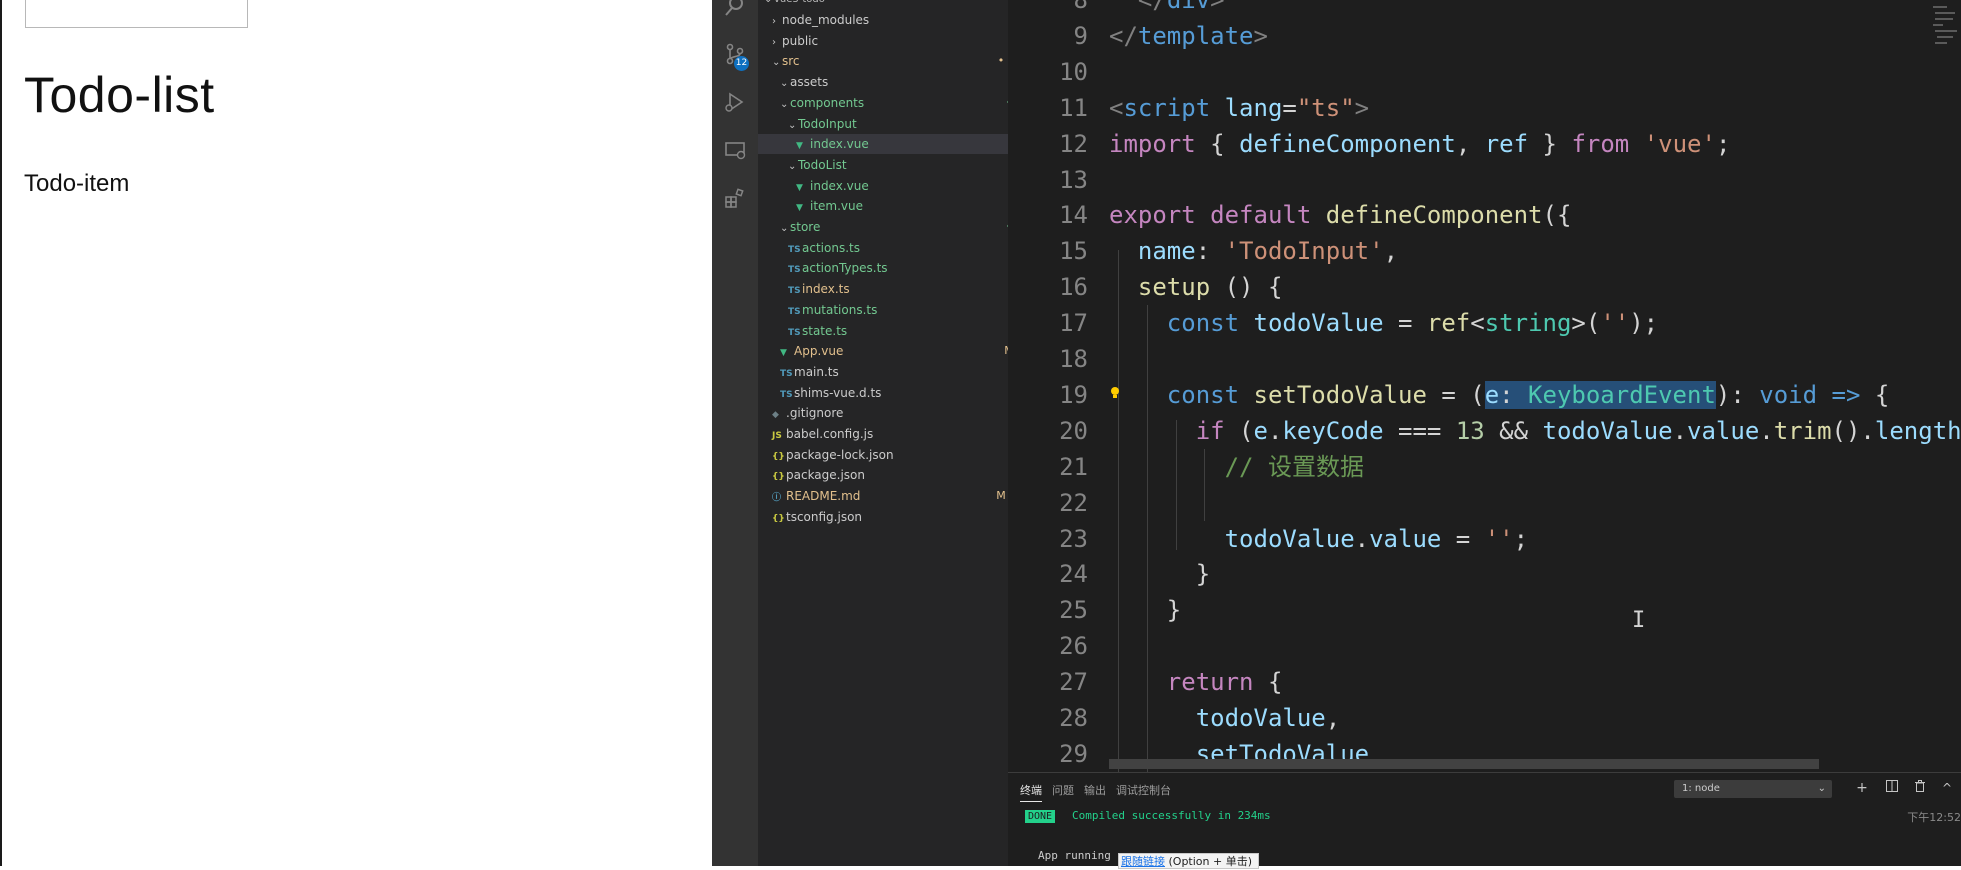  Describe the element at coordinates (1073, 71) in the screenshot. I see `line-number: 10` at that location.